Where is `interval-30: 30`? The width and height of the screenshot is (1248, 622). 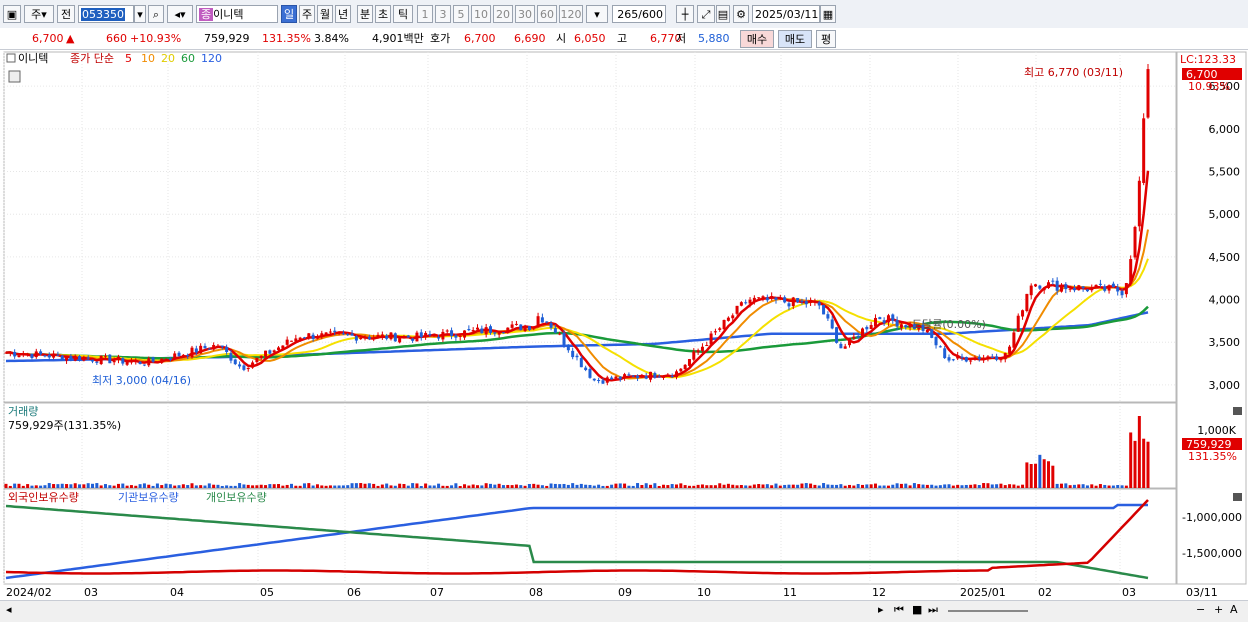 interval-30: 30 is located at coordinates (525, 14).